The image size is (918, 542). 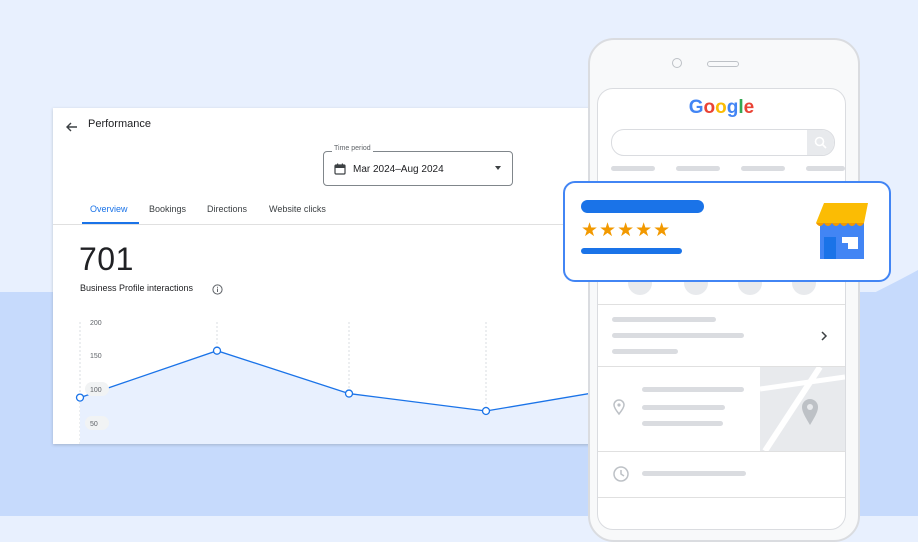 I want to click on info-icon, so click(x=217, y=289).